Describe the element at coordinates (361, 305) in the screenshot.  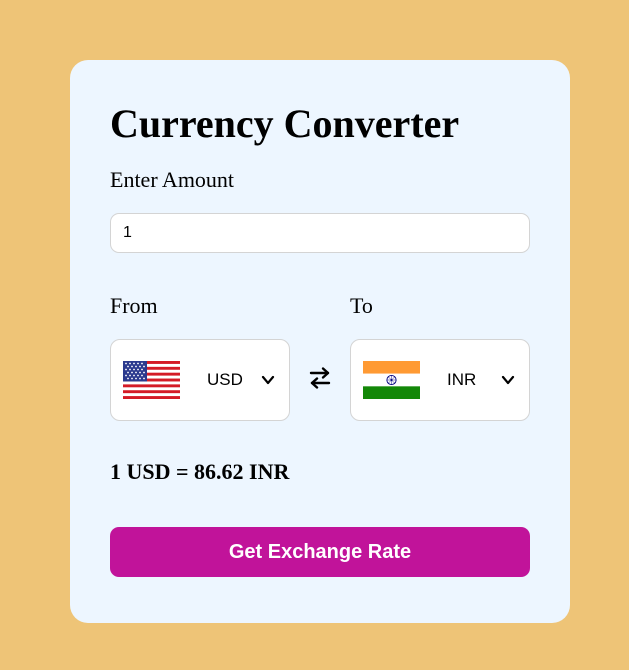
I see `to-label: To` at that location.